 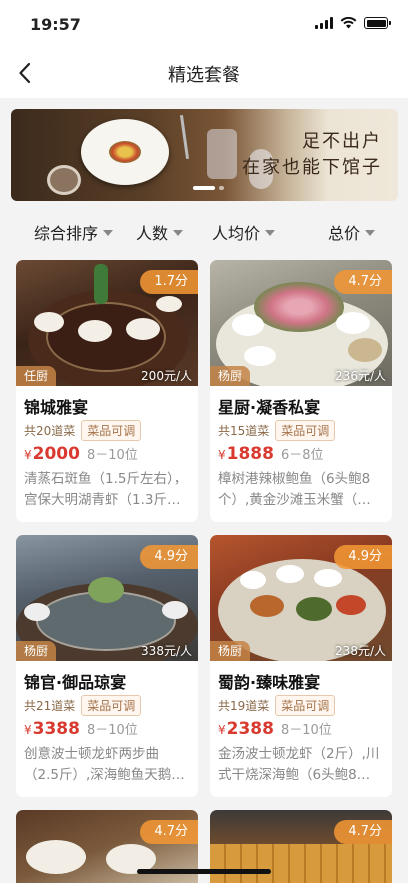 What do you see at coordinates (236, 233) in the screenshot?
I see `filter-label: 人均价` at bounding box center [236, 233].